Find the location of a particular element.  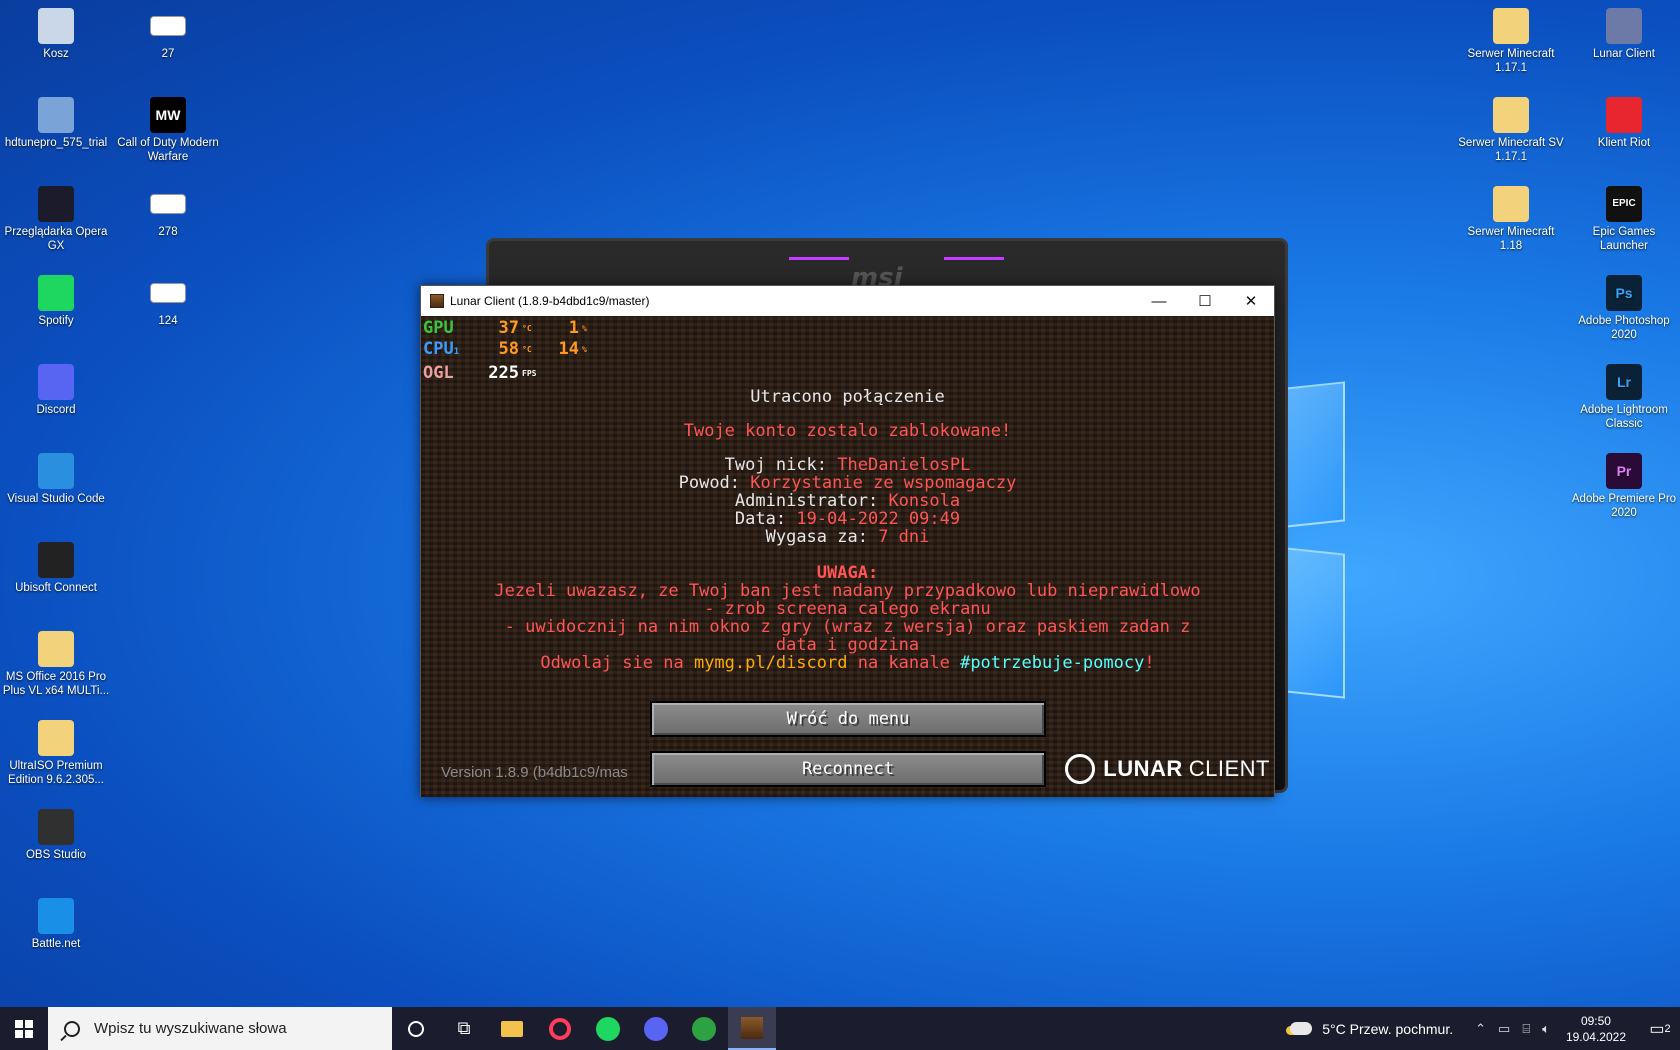

icon-badge: Lr is located at coordinates (1624, 382).